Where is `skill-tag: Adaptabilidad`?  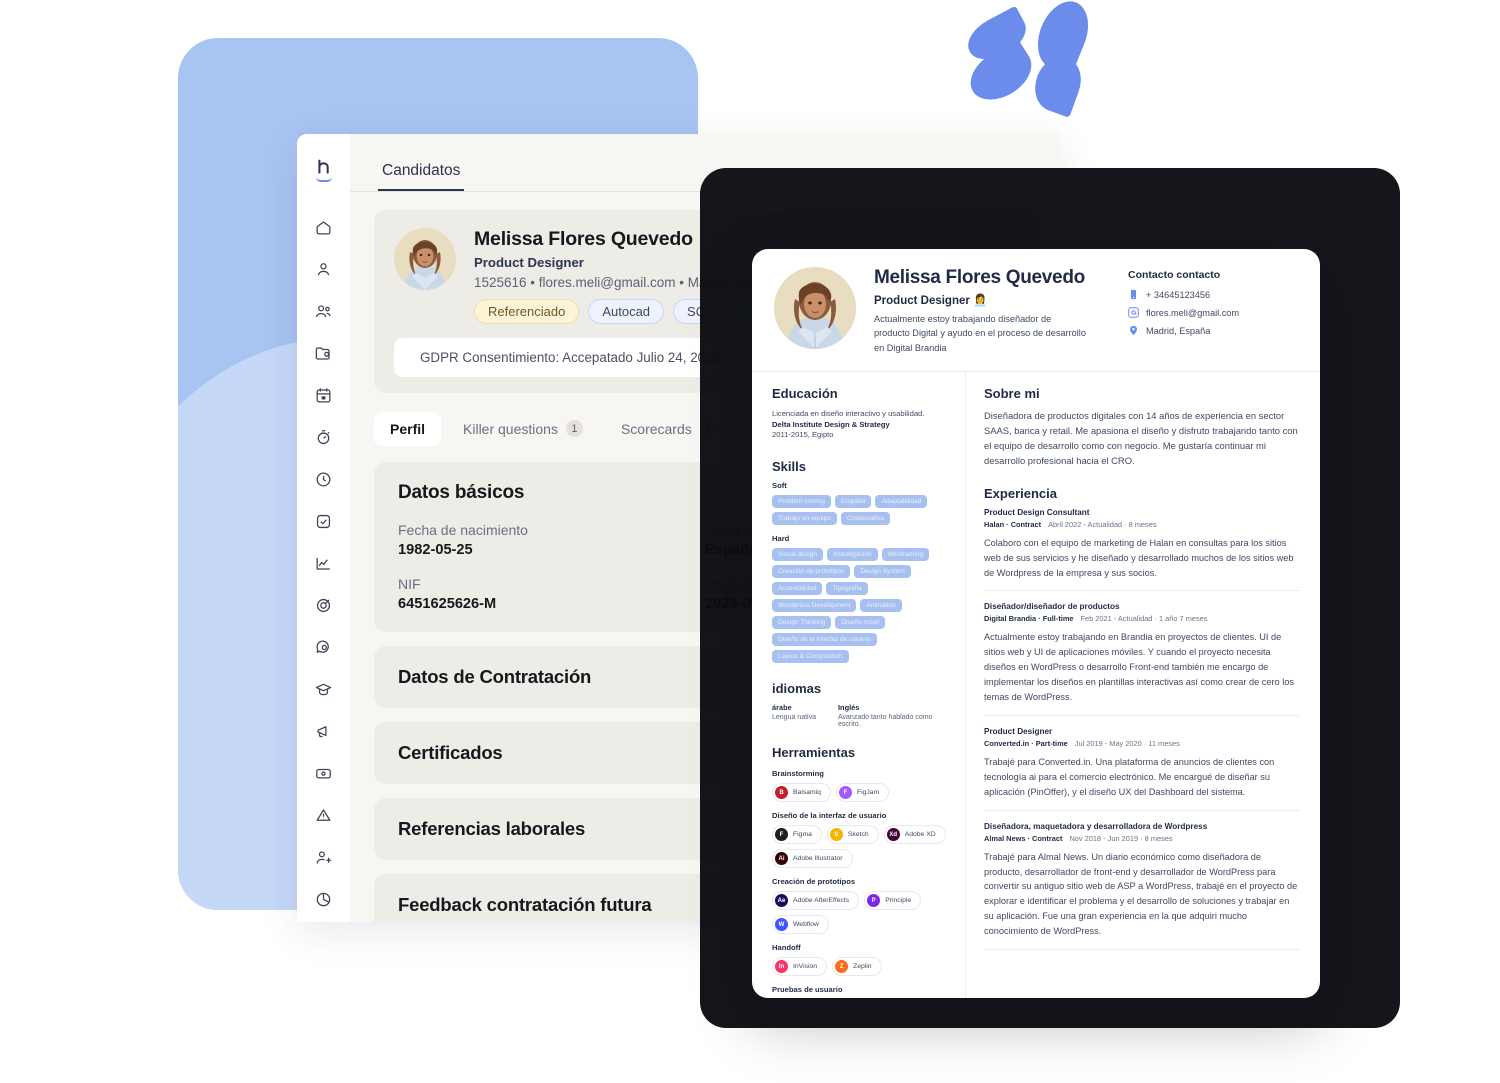
skill-tag: Adaptabilidad is located at coordinates (901, 502).